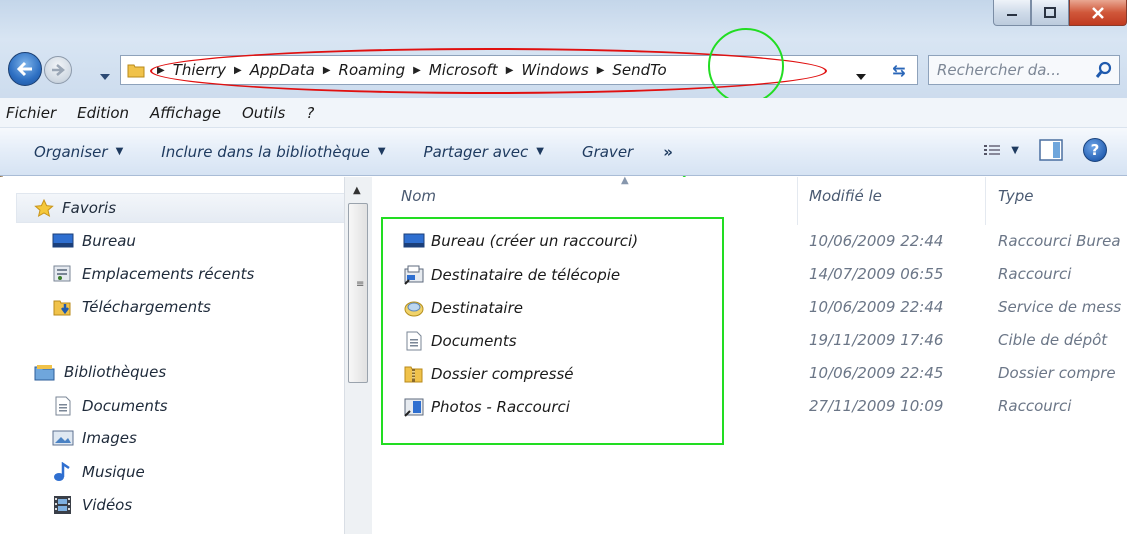 The height and width of the screenshot is (534, 1127). I want to click on menu-item-tools: Outils, so click(263, 113).